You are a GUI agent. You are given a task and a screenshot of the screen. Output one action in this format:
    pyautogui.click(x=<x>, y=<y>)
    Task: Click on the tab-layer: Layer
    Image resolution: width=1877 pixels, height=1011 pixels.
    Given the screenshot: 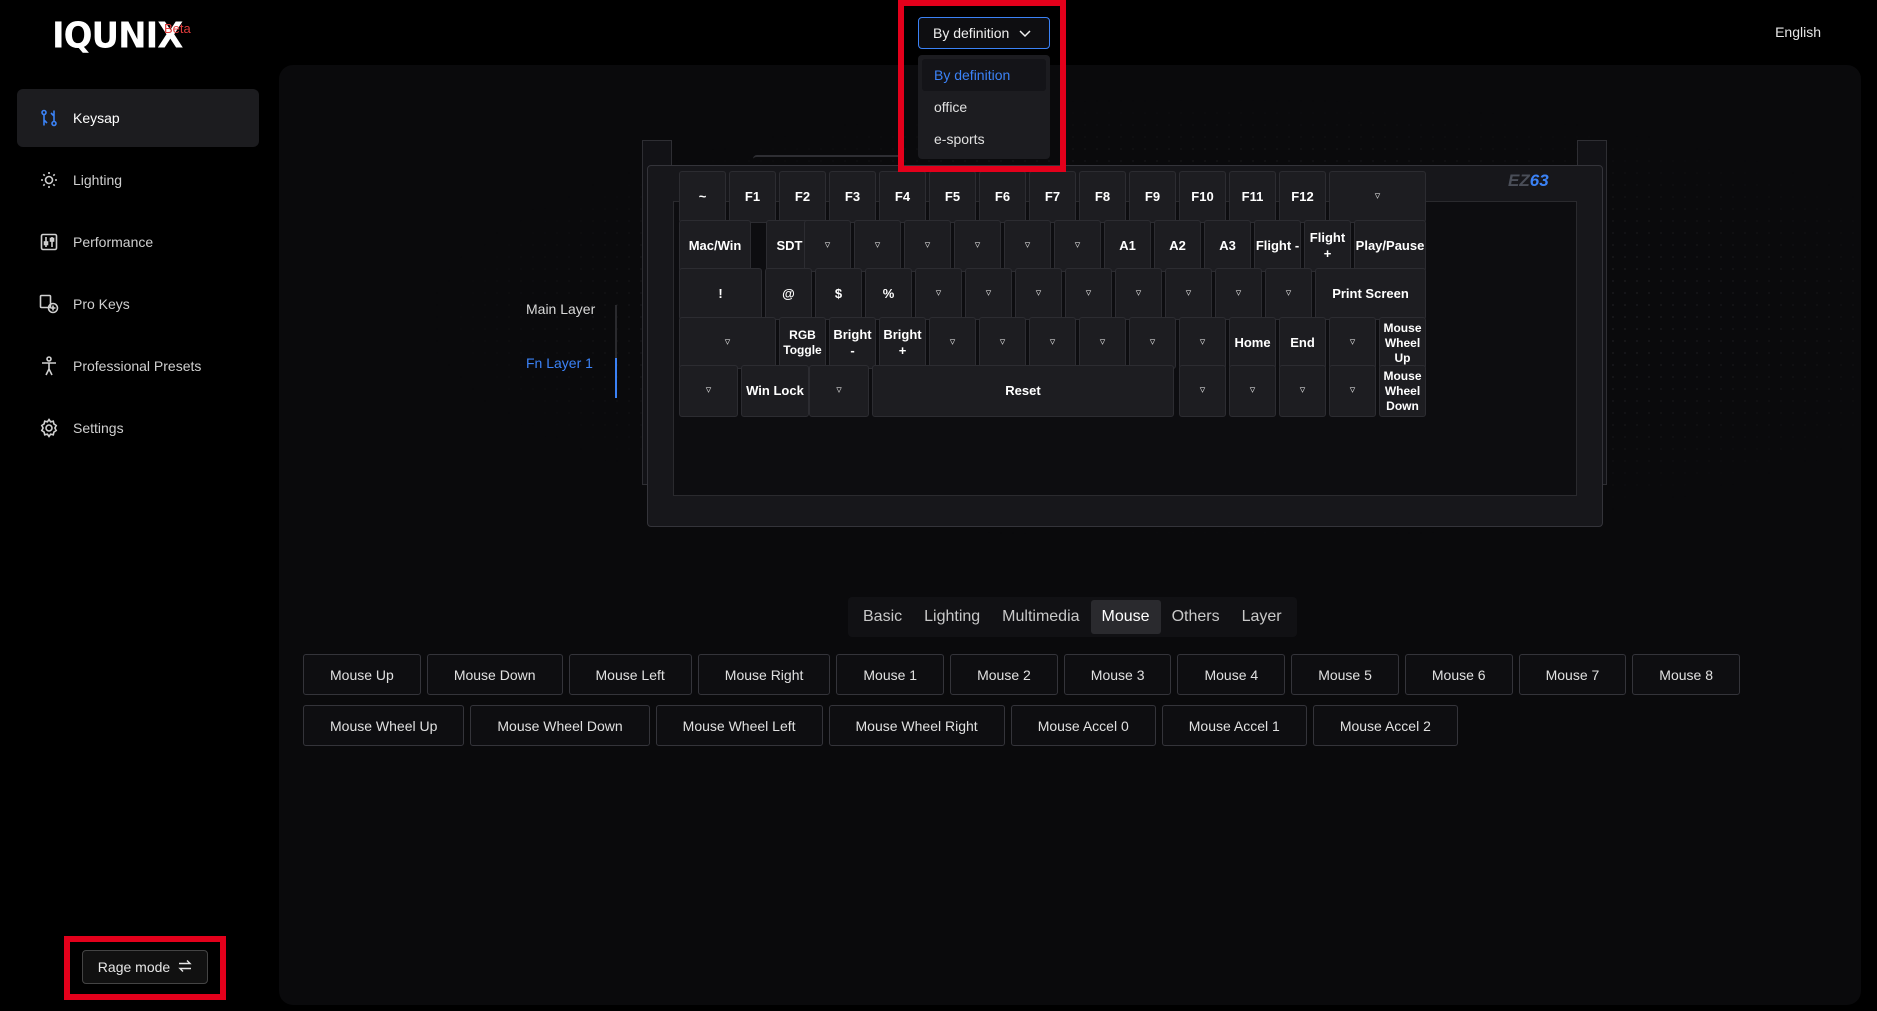 What is the action you would take?
    pyautogui.click(x=1262, y=617)
    